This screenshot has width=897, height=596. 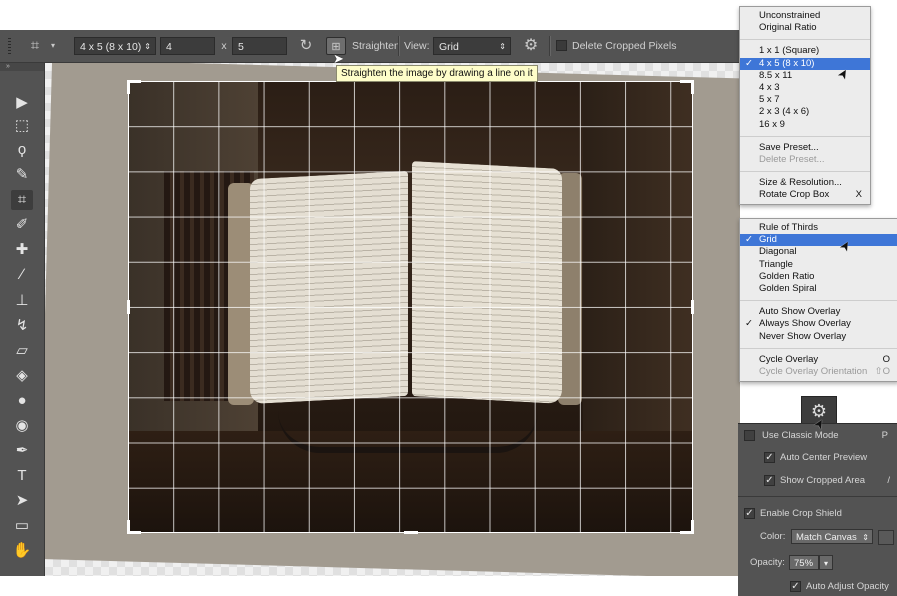 What do you see at coordinates (472, 46) in the screenshot?
I see `view-overlay-select: Grid ⇕` at bounding box center [472, 46].